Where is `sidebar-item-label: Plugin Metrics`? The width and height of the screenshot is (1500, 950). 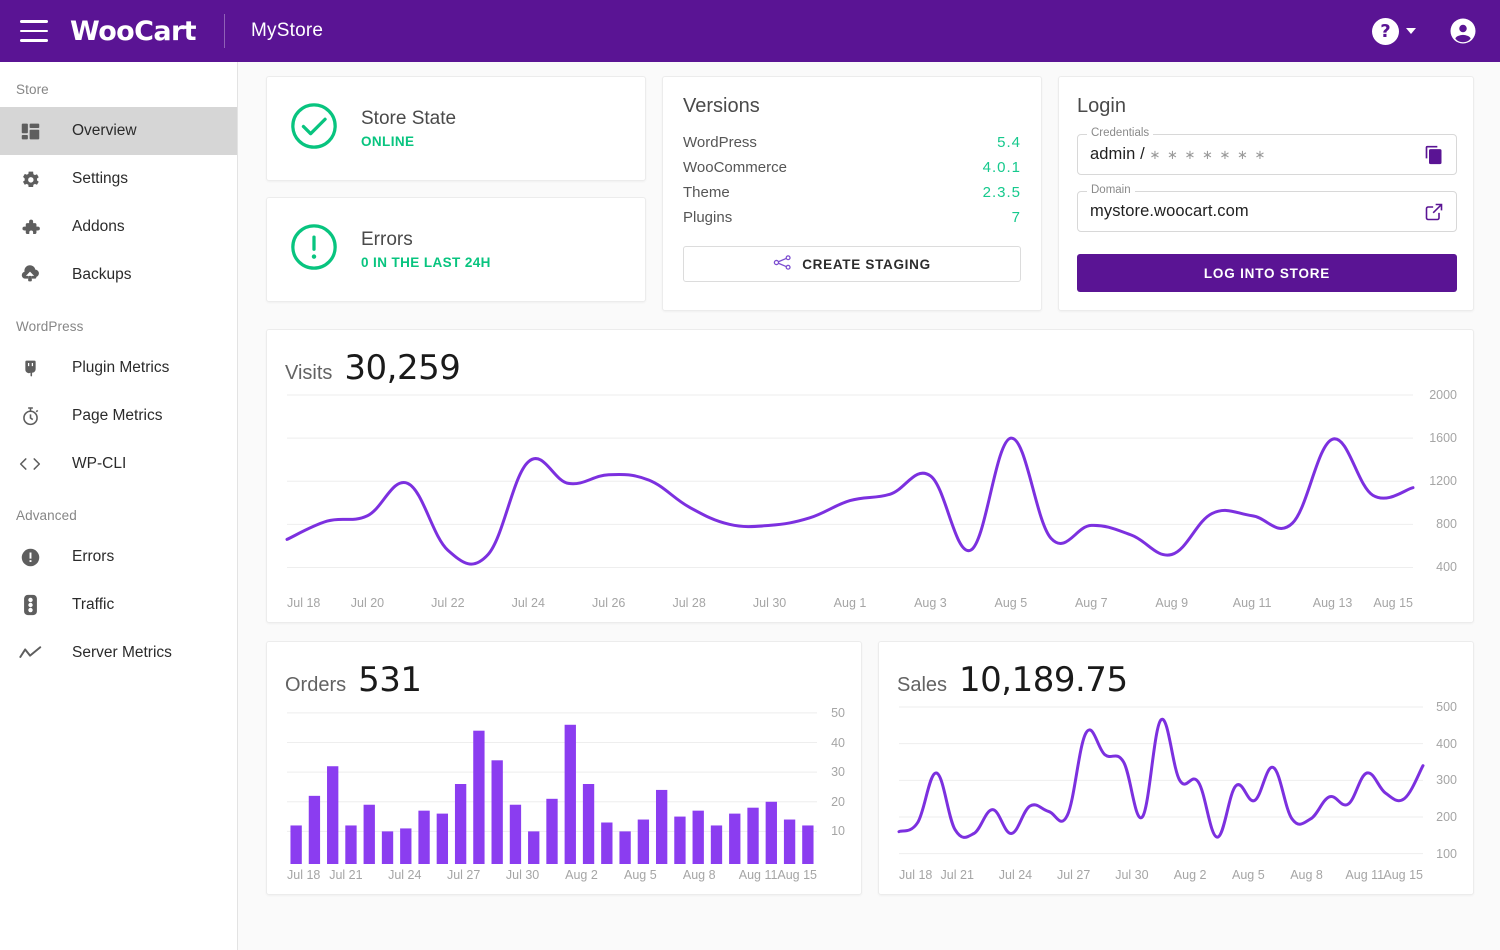
sidebar-item-label: Plugin Metrics is located at coordinates (121, 367).